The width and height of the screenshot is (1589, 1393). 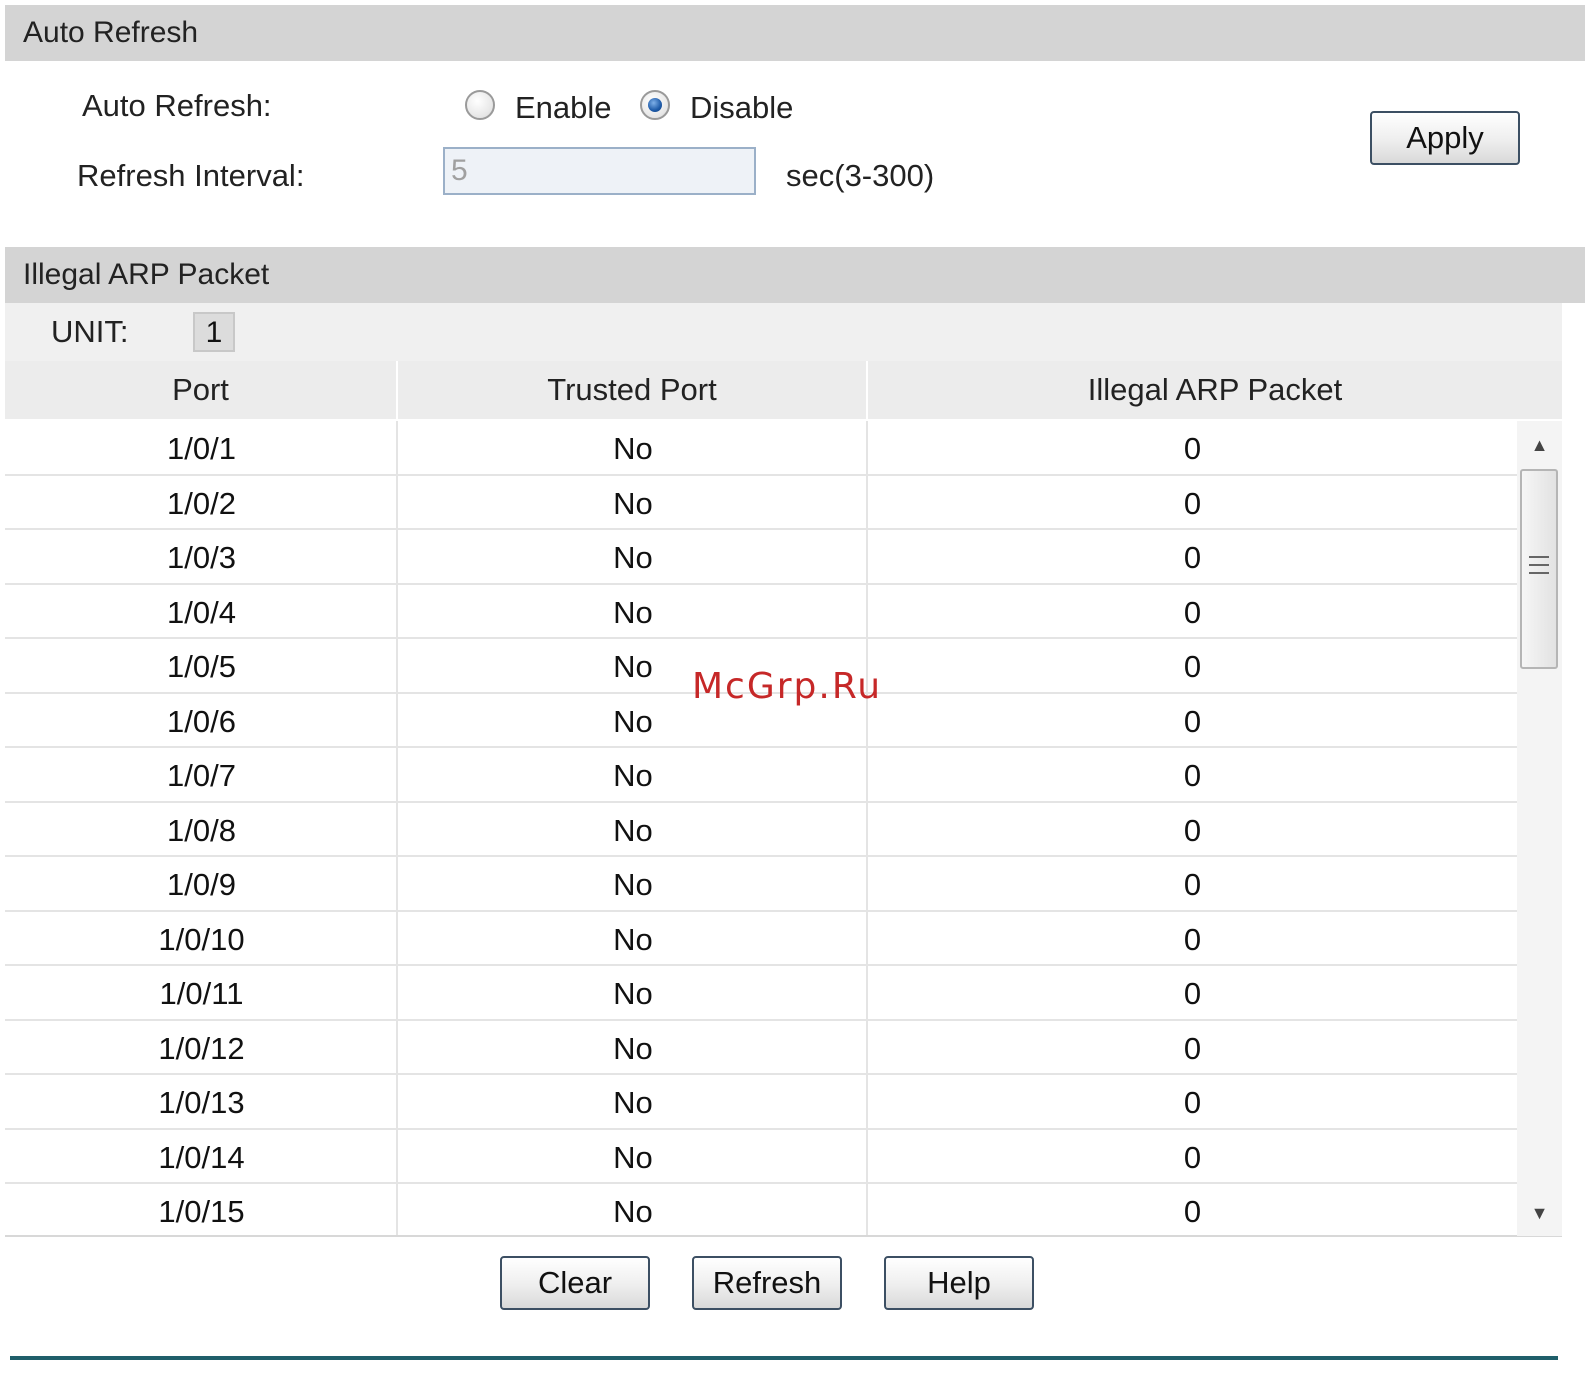 I want to click on clear-button: Clear, so click(x=575, y=1283).